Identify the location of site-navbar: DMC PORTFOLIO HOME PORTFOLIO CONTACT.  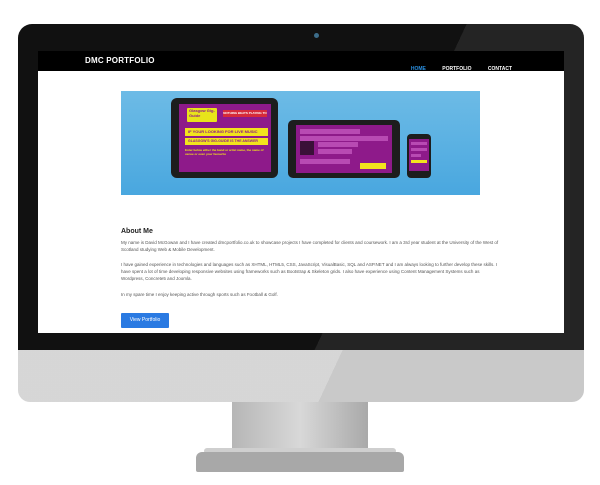
(301, 61).